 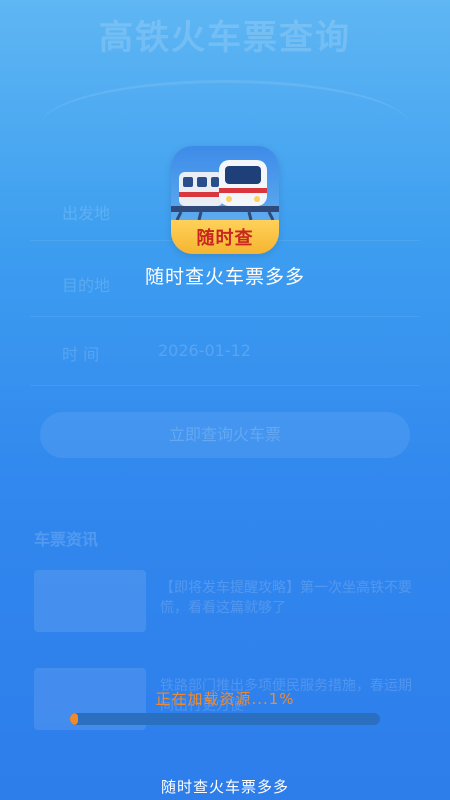 I want to click on date-value: 2026-01-12, so click(x=204, y=350).